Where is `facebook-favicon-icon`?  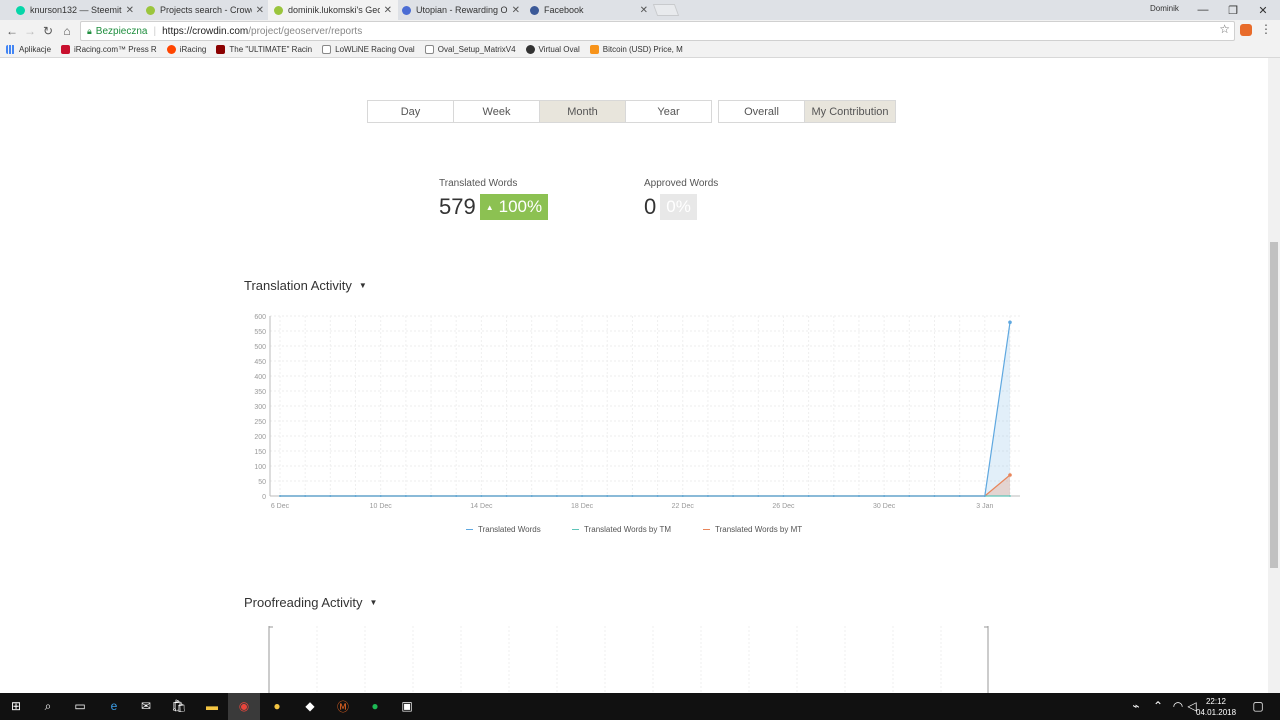
facebook-favicon-icon is located at coordinates (534, 10).